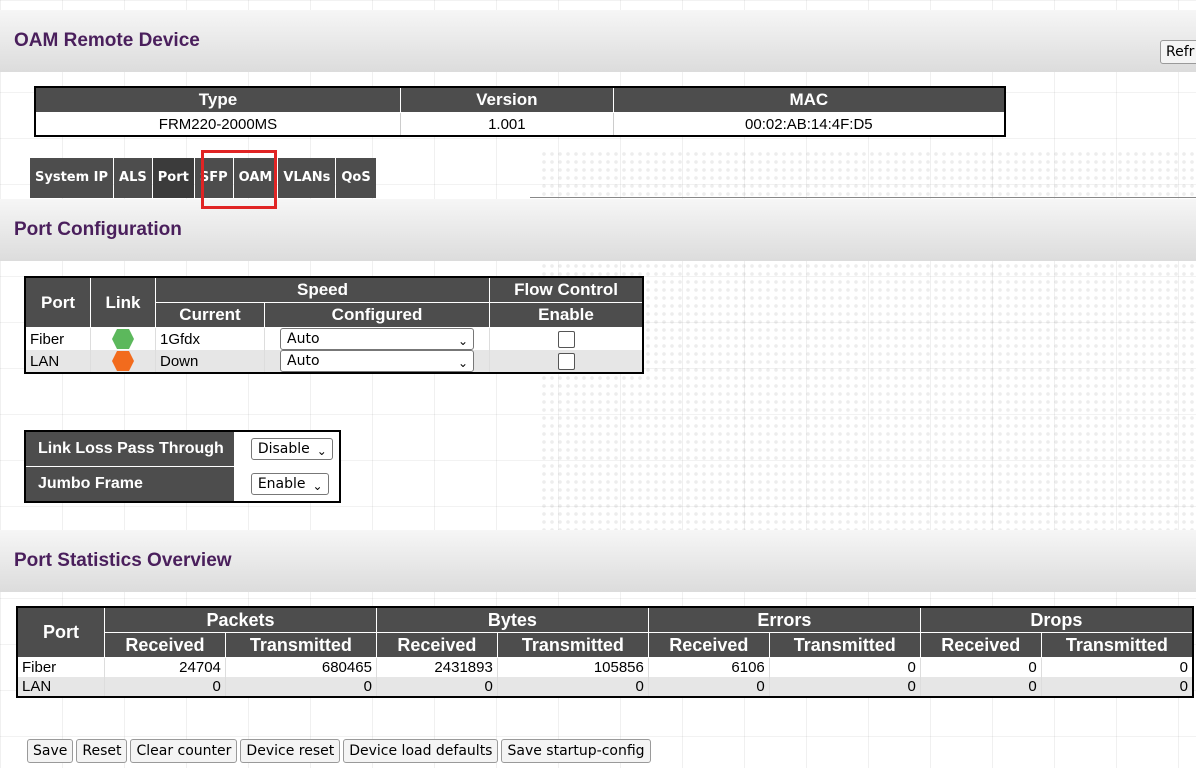 This screenshot has height=768, width=1196. I want to click on port-name: Fiber, so click(57, 338).